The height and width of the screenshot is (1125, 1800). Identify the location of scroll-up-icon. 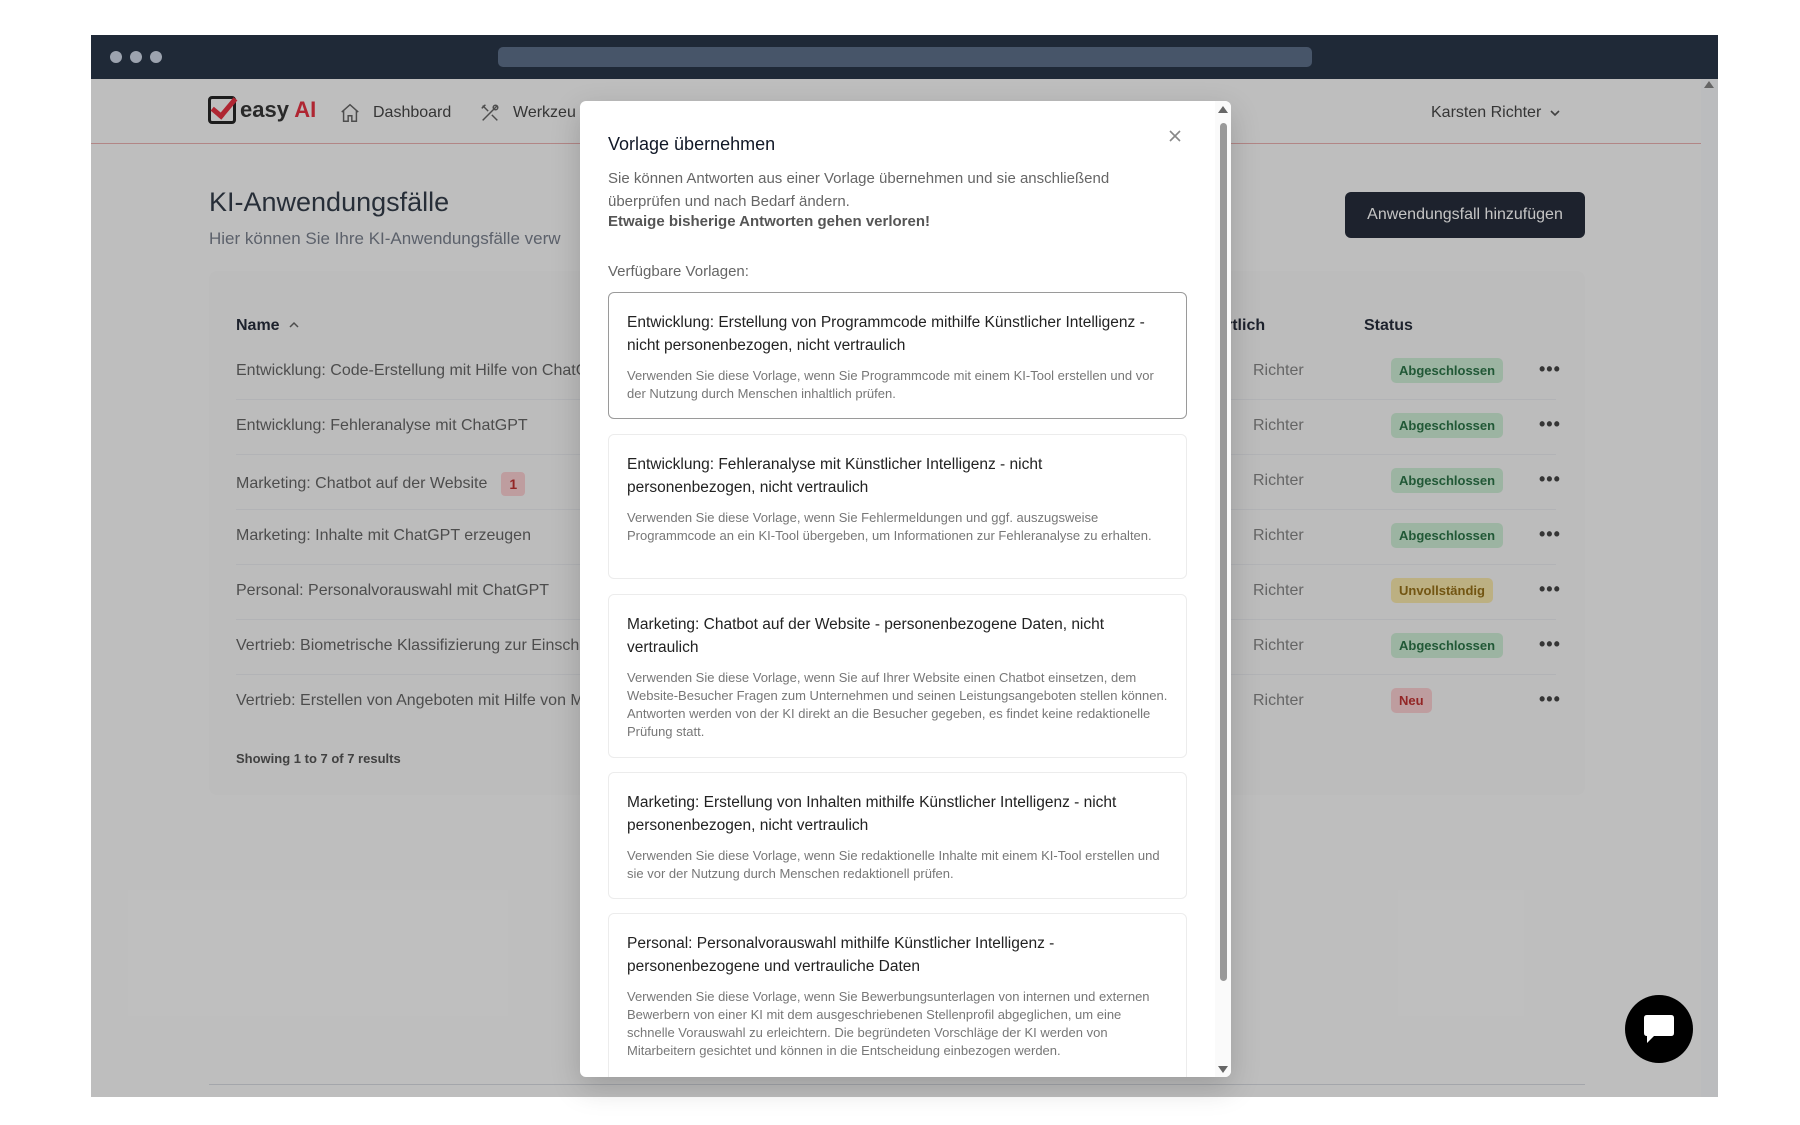
(1223, 109).